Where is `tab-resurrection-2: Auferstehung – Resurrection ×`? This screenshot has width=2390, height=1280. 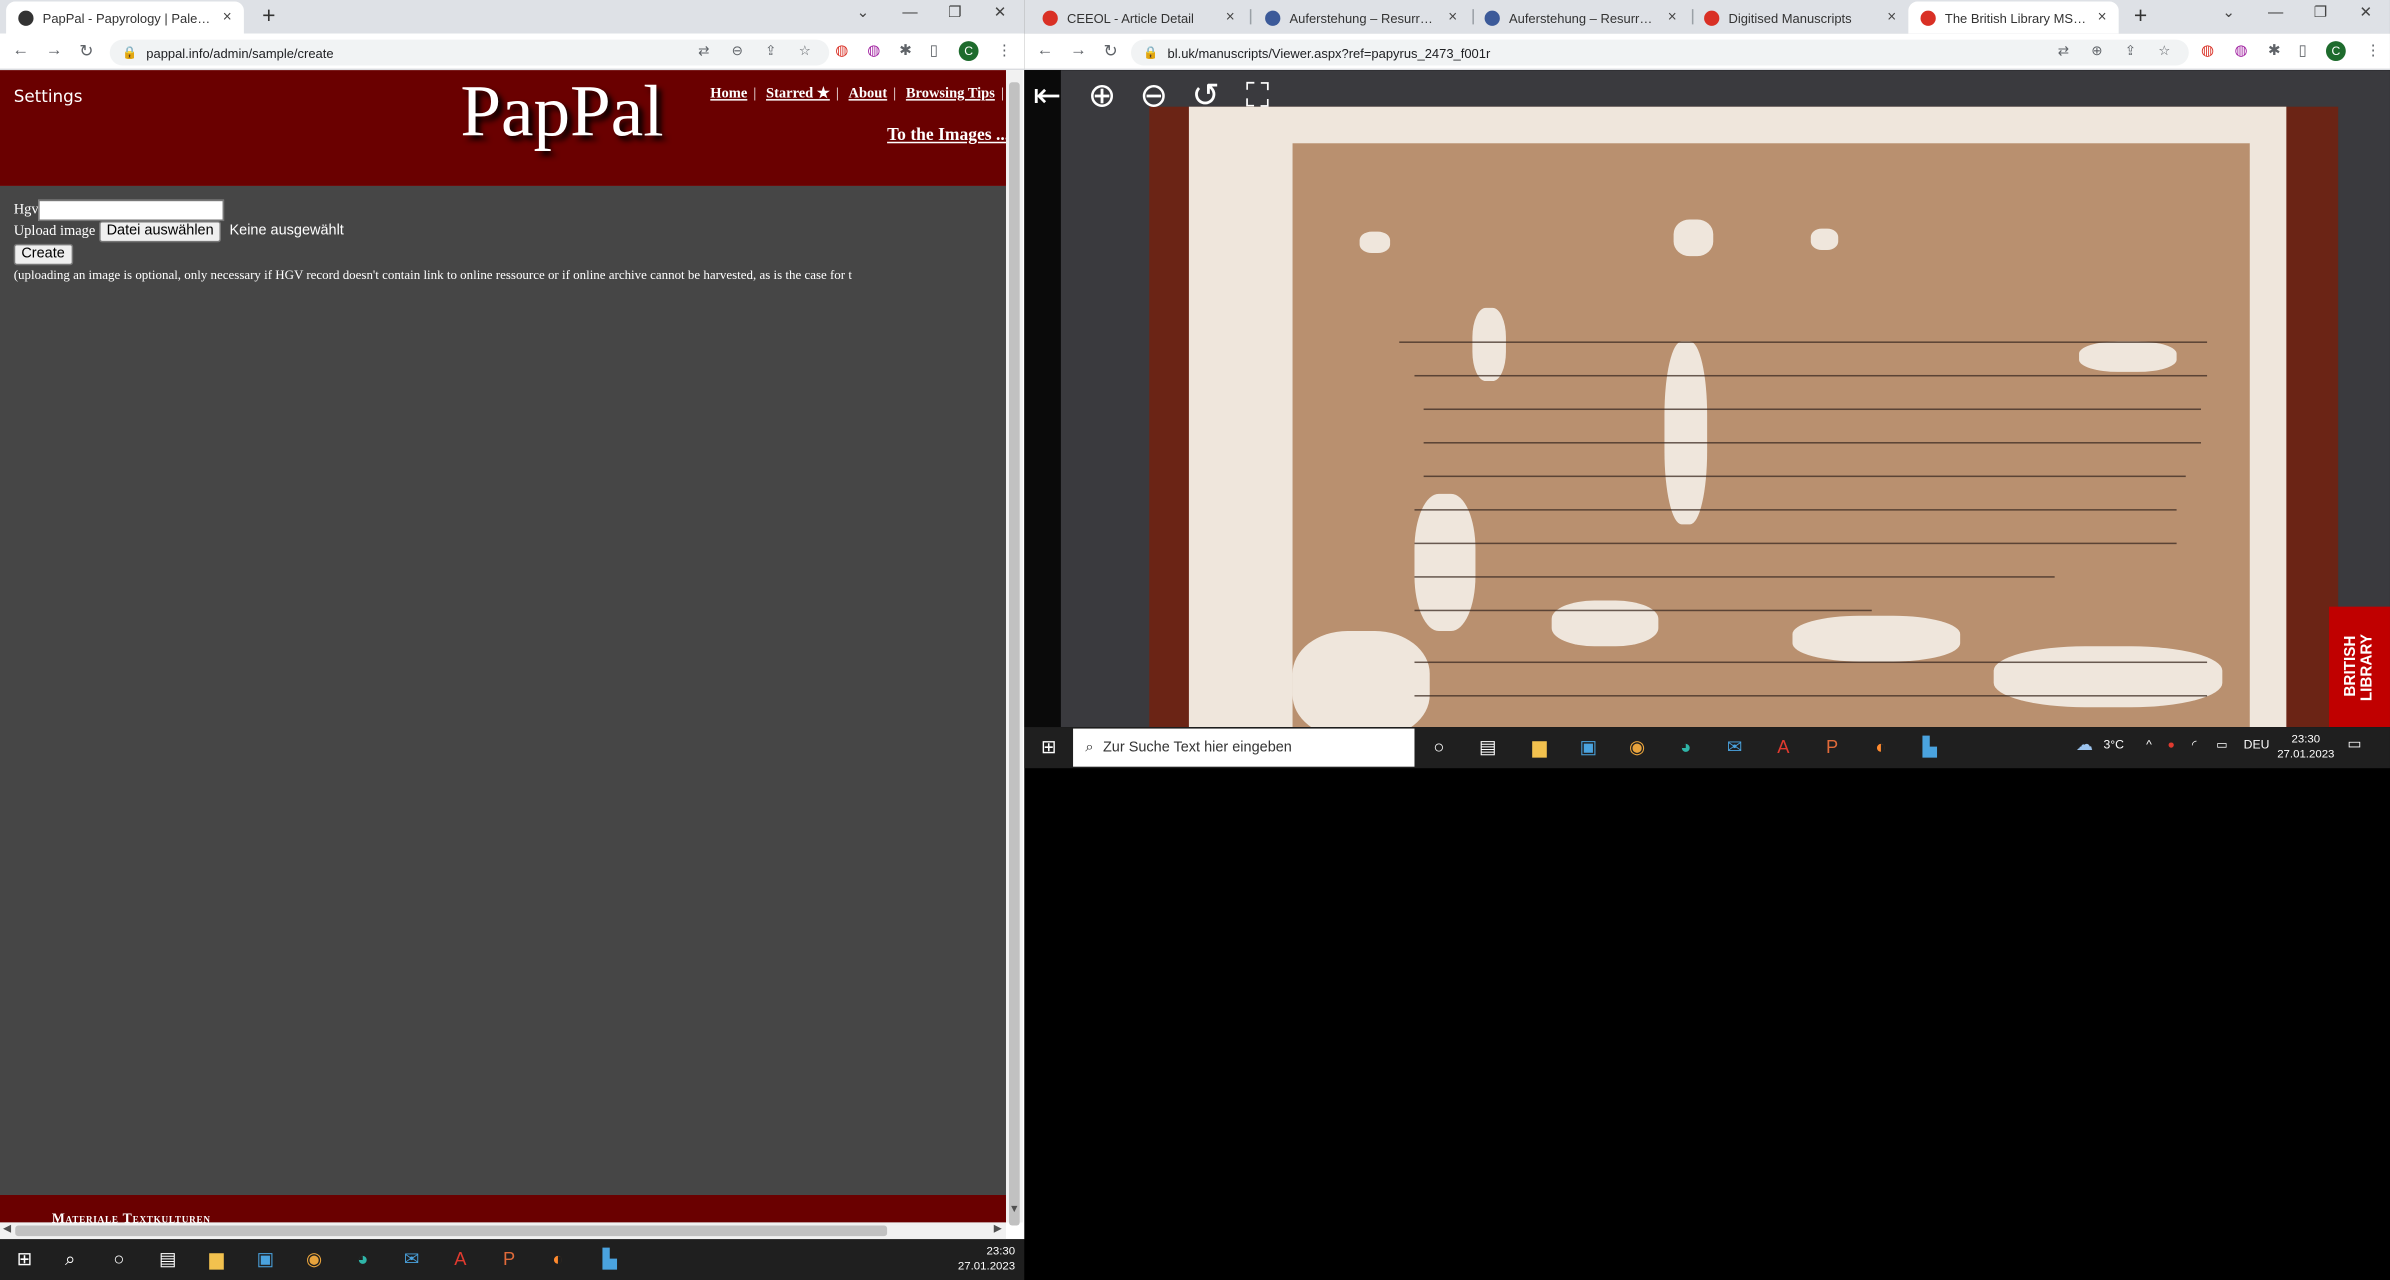 tab-resurrection-2: Auferstehung – Resurrection × is located at coordinates (1580, 18).